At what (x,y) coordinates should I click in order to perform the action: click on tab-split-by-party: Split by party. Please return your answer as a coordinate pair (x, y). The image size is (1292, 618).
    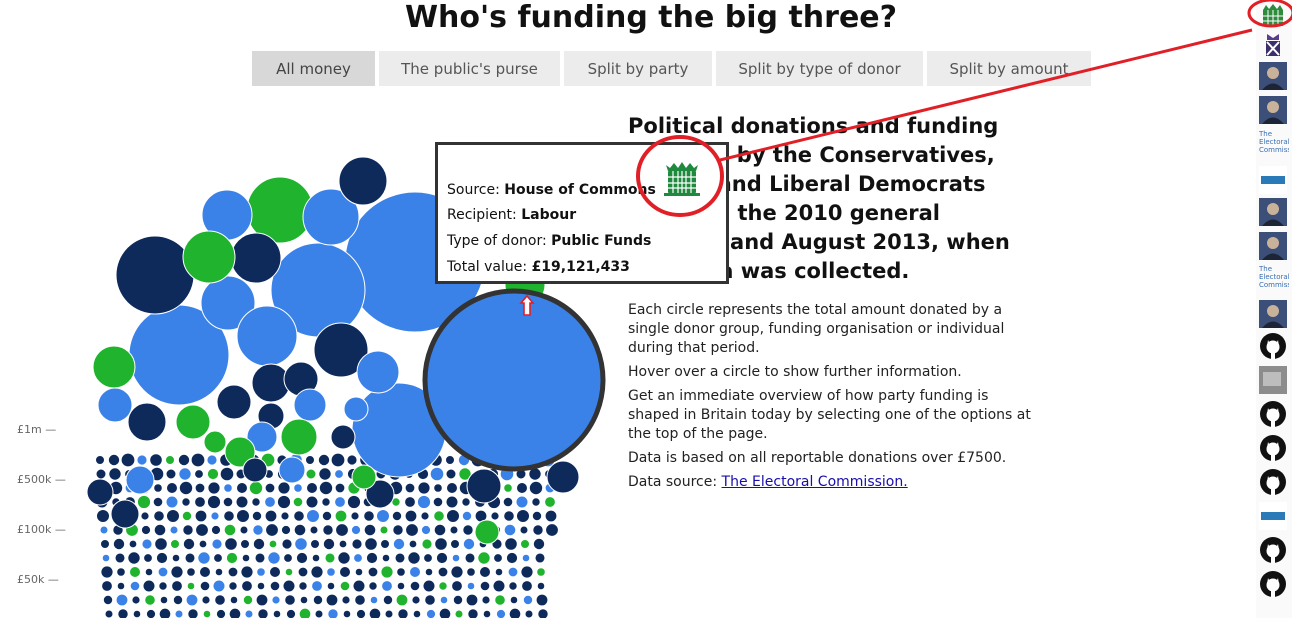
    Looking at the image, I should click on (638, 68).